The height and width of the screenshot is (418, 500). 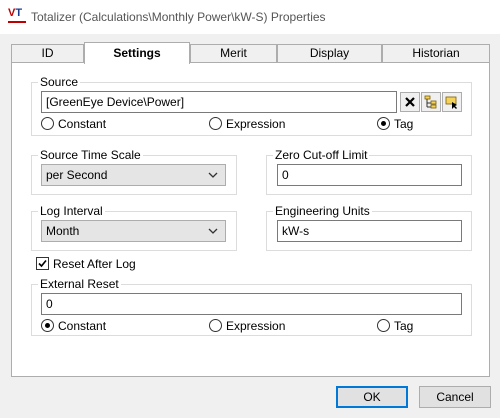 What do you see at coordinates (90, 155) in the screenshot?
I see `source-time-scale-label: Source Time Scale` at bounding box center [90, 155].